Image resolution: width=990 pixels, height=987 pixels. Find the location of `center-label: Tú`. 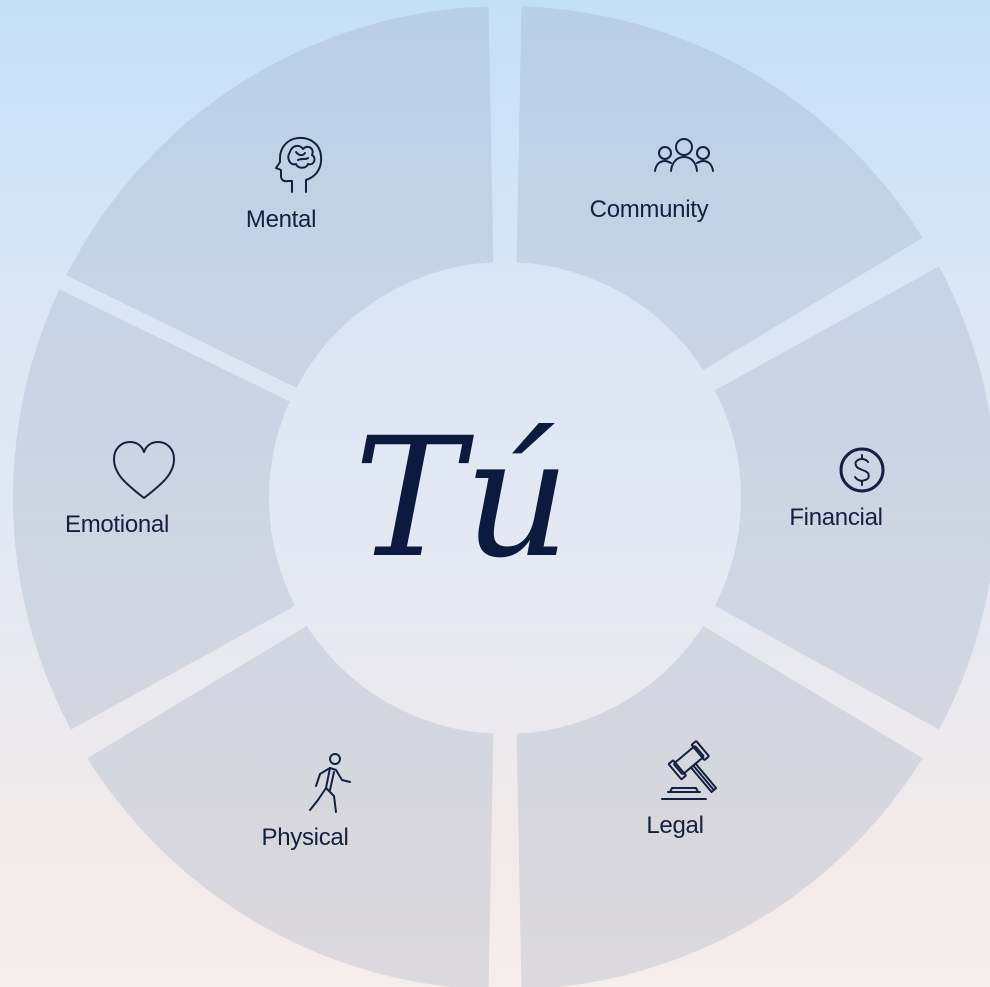

center-label: Tú is located at coordinates (462, 498).